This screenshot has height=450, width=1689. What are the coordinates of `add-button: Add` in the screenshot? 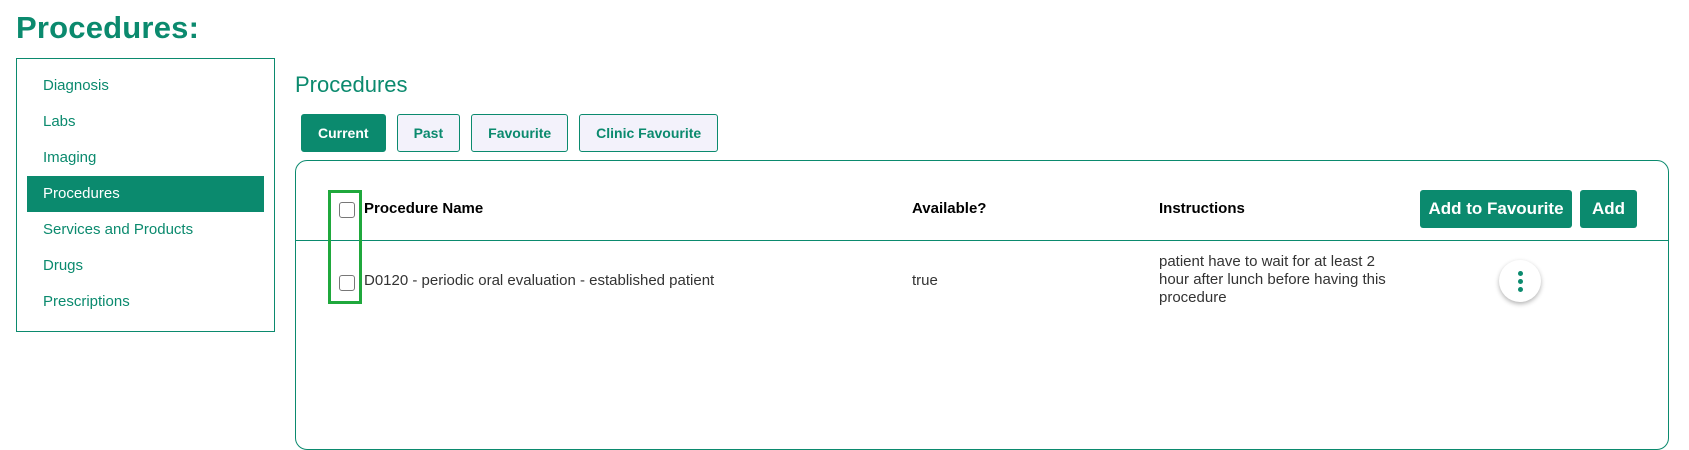 It's located at (1608, 209).